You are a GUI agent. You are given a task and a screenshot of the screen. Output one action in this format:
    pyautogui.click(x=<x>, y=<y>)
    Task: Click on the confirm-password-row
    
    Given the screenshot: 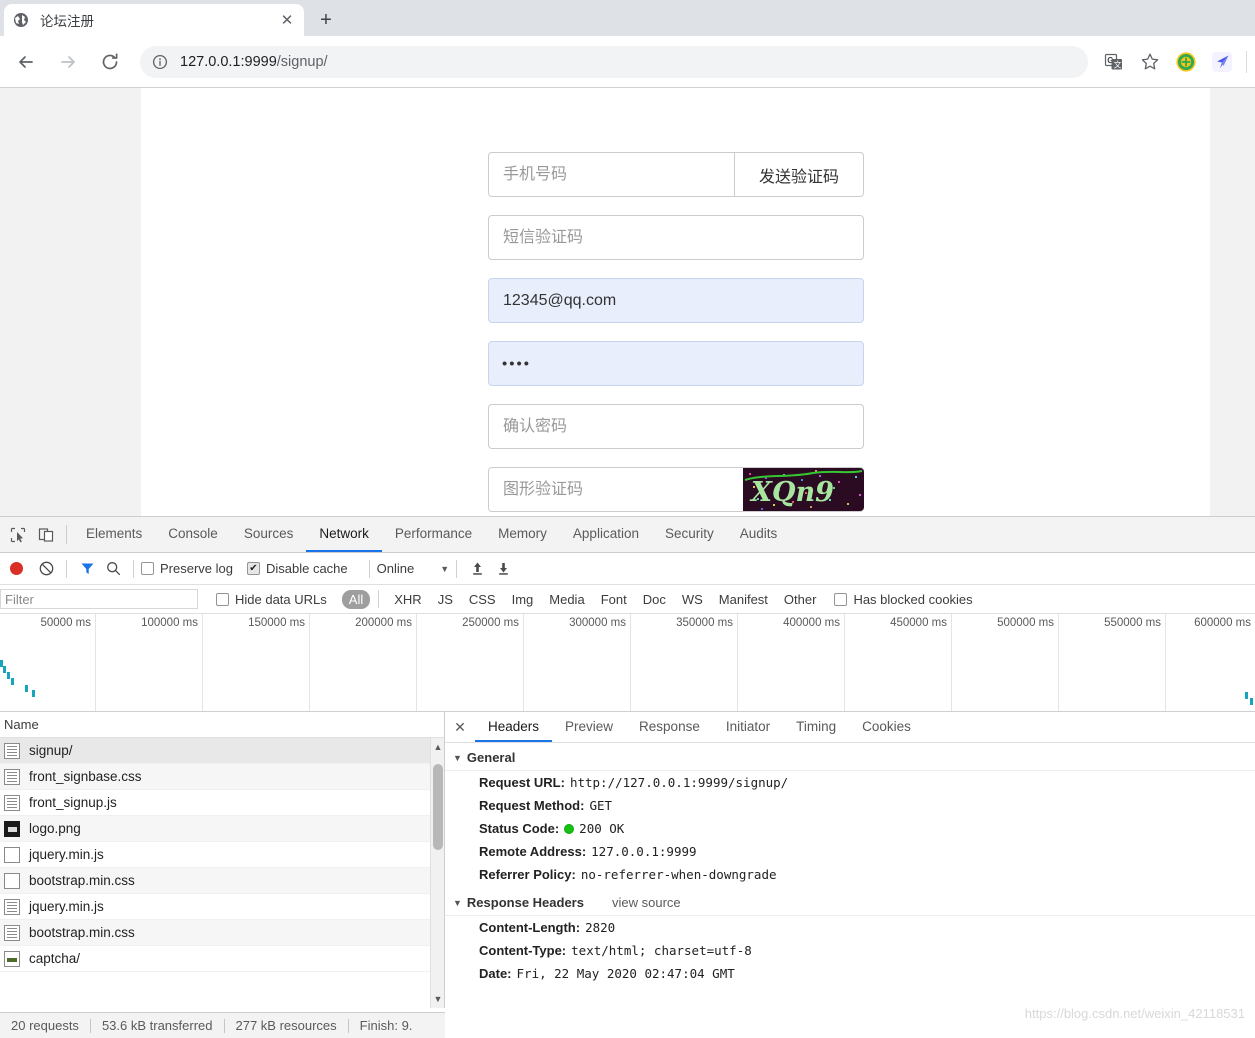 What is the action you would take?
    pyautogui.click(x=676, y=426)
    